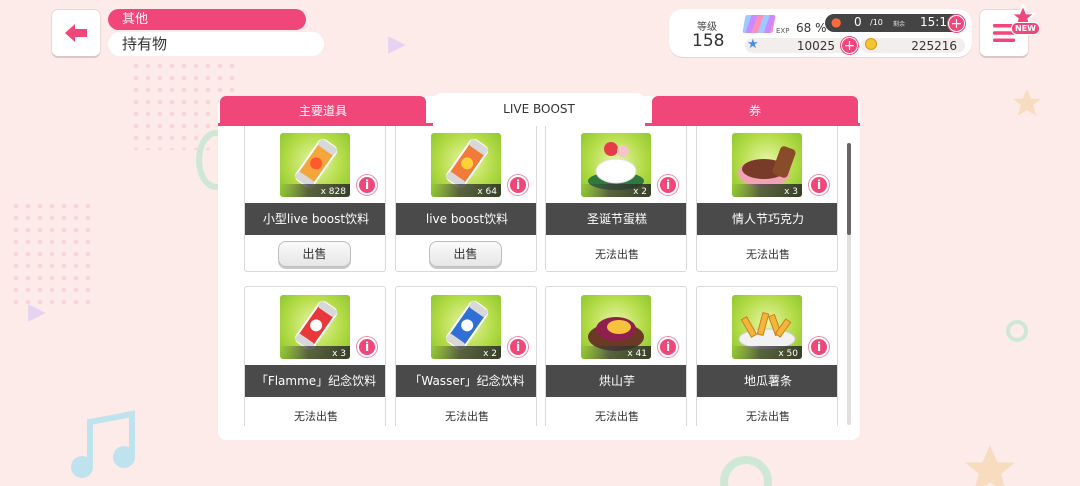  Describe the element at coordinates (767, 165) in the screenshot. I see `valentine-chocolate-icon: x 3` at that location.